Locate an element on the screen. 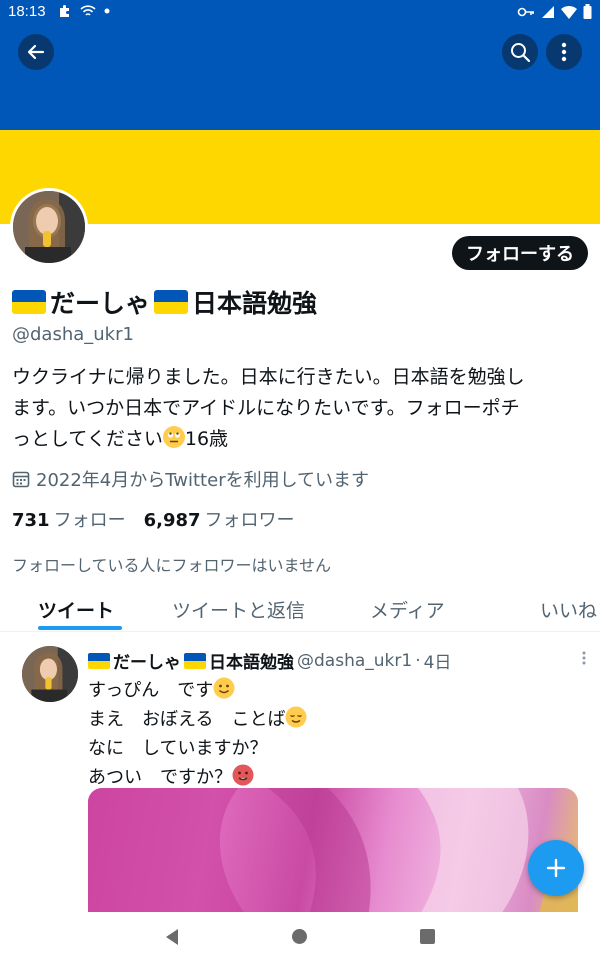 The width and height of the screenshot is (600, 960). following-link: 731 フォロー is located at coordinates (69, 519).